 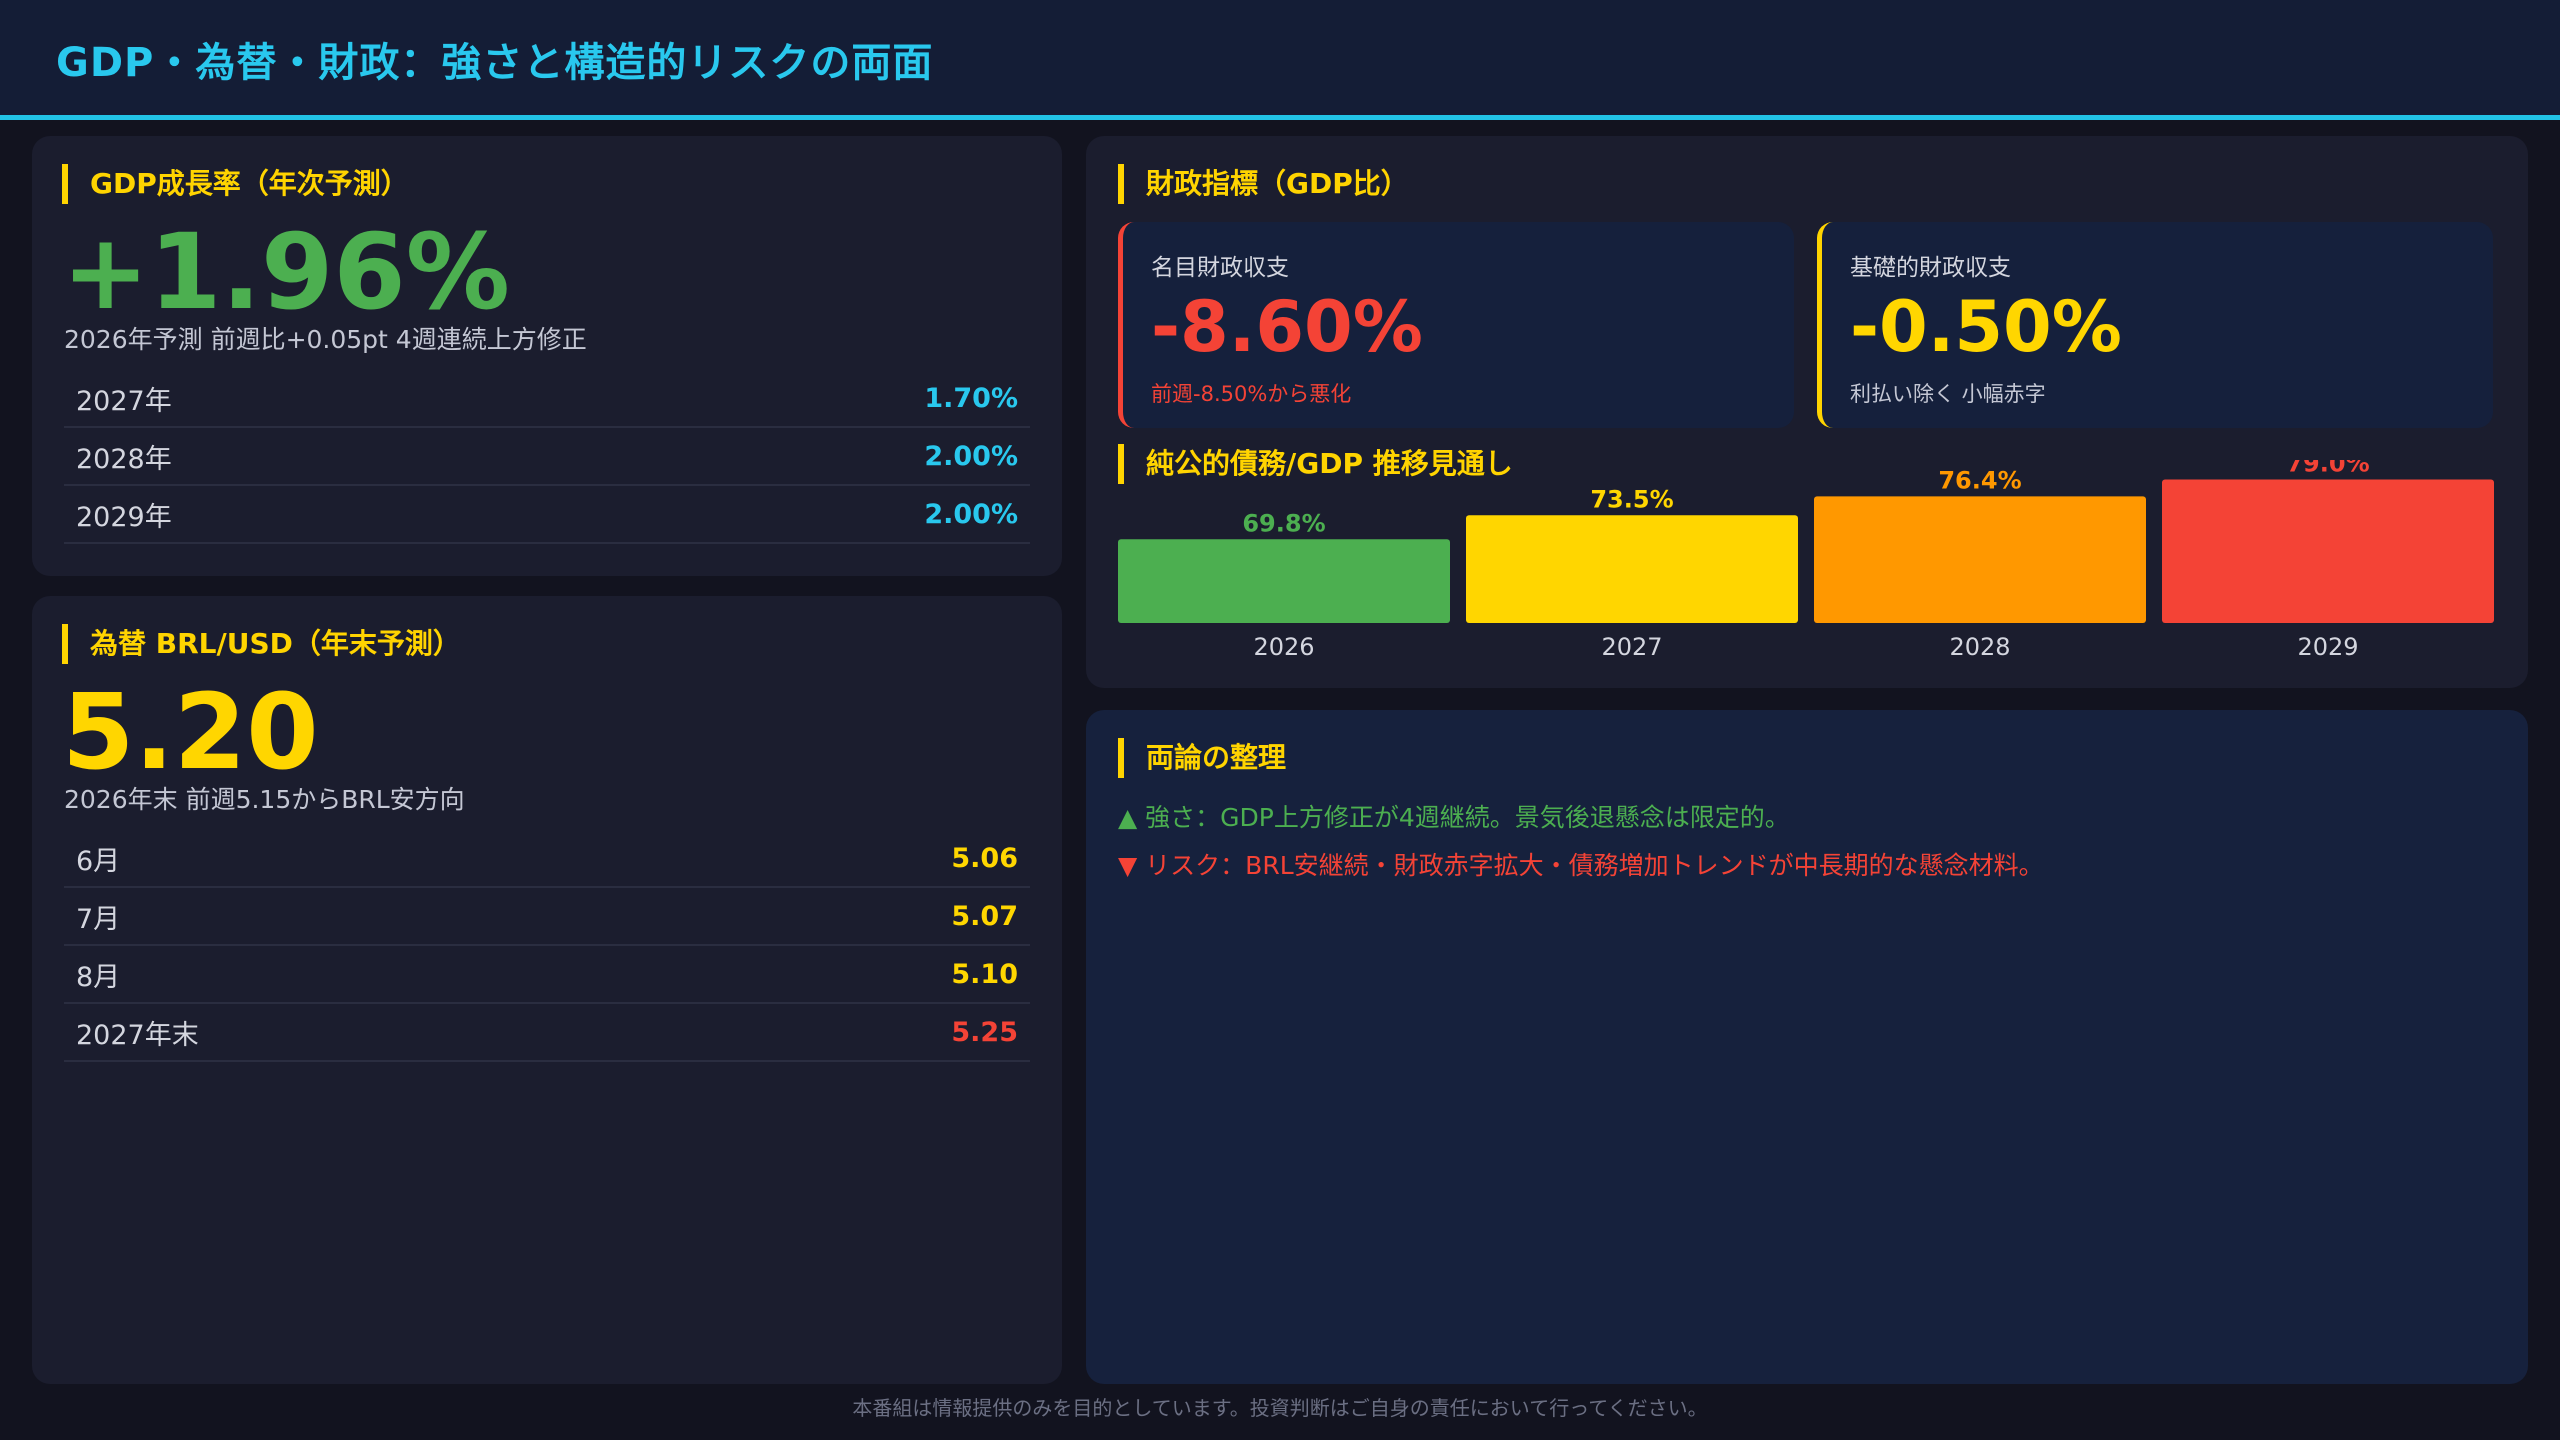 What do you see at coordinates (2328, 551) in the screenshot?
I see `debt-bar-2029` at bounding box center [2328, 551].